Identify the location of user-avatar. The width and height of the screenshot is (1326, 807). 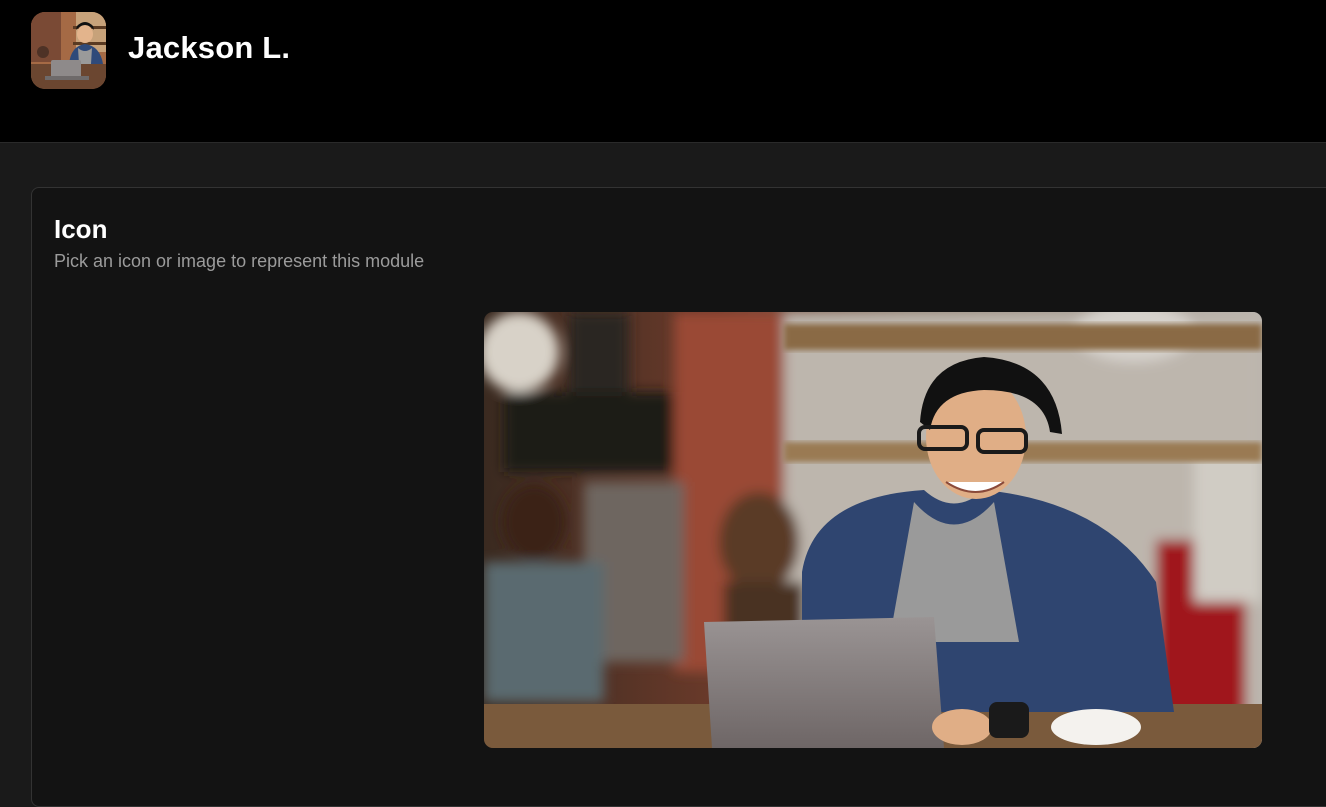
(68, 50).